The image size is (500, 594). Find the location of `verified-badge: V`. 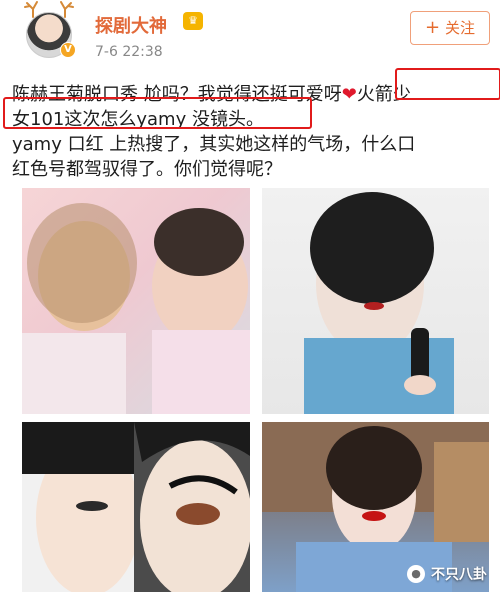

verified-badge: V is located at coordinates (68, 50).